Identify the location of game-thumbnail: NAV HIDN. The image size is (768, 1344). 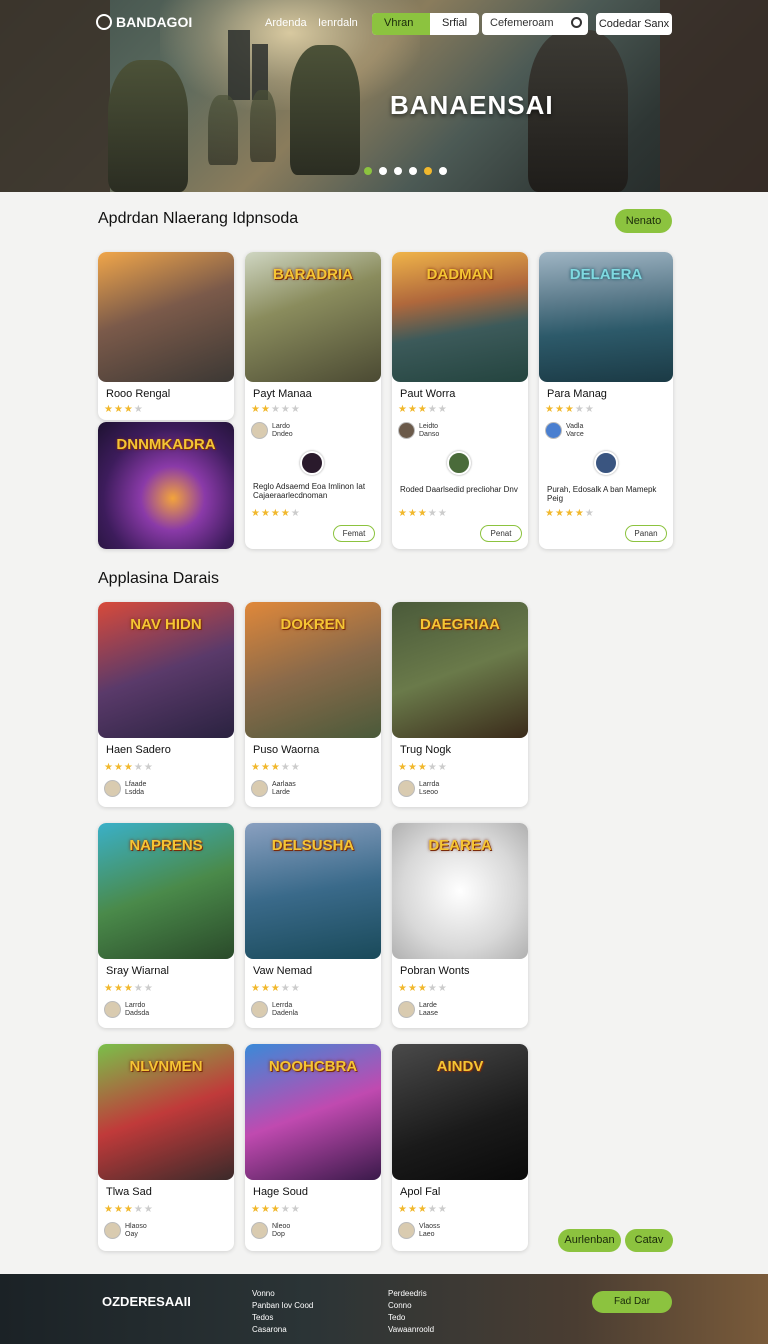
(166, 670).